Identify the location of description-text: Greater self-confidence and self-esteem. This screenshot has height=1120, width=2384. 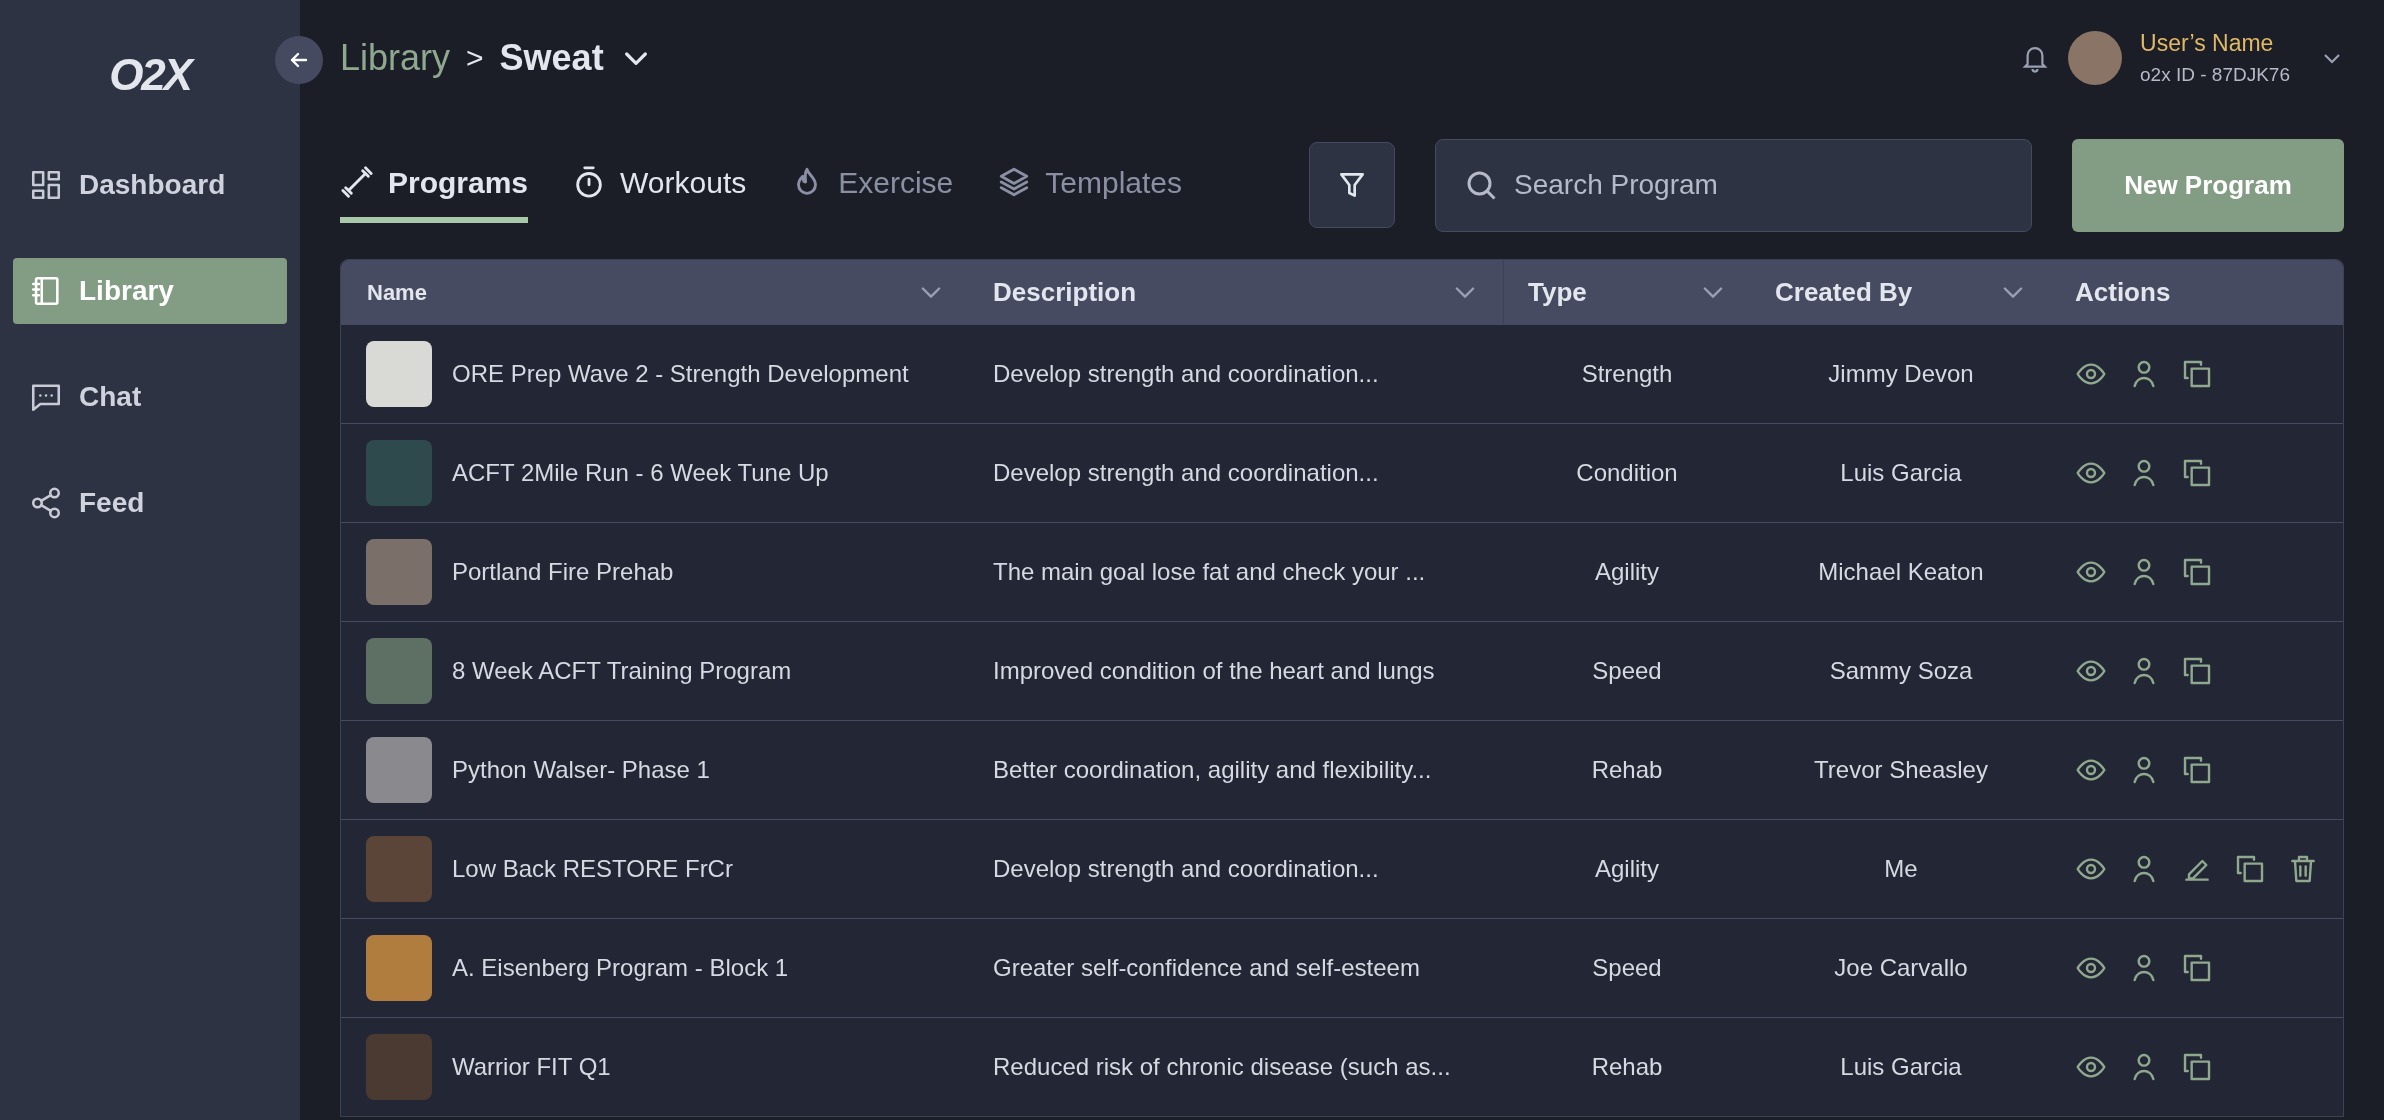
(1206, 967).